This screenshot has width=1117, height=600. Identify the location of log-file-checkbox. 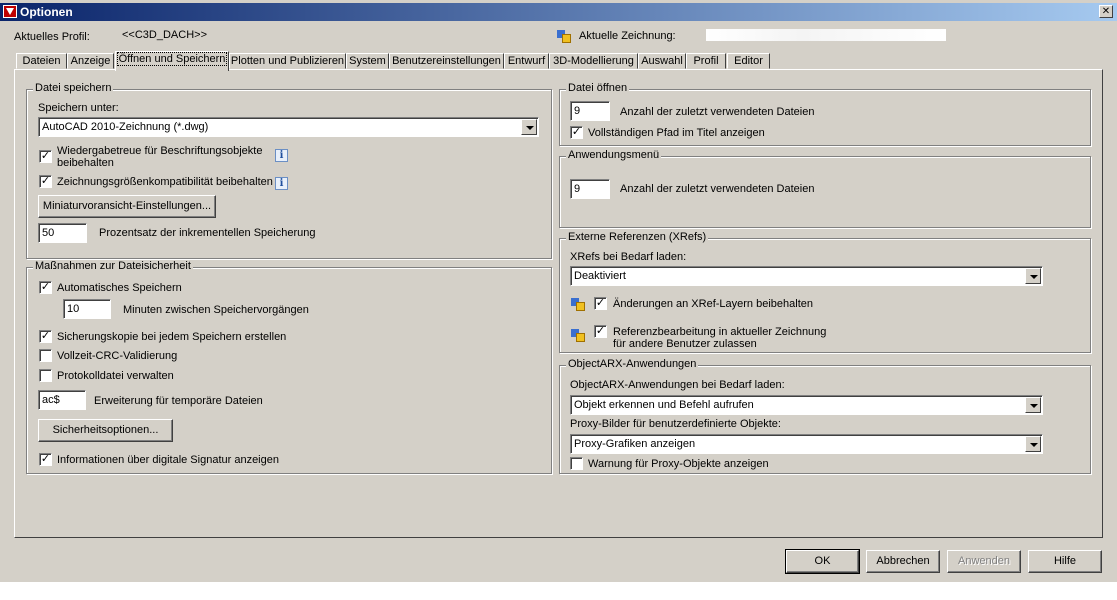
(45, 375).